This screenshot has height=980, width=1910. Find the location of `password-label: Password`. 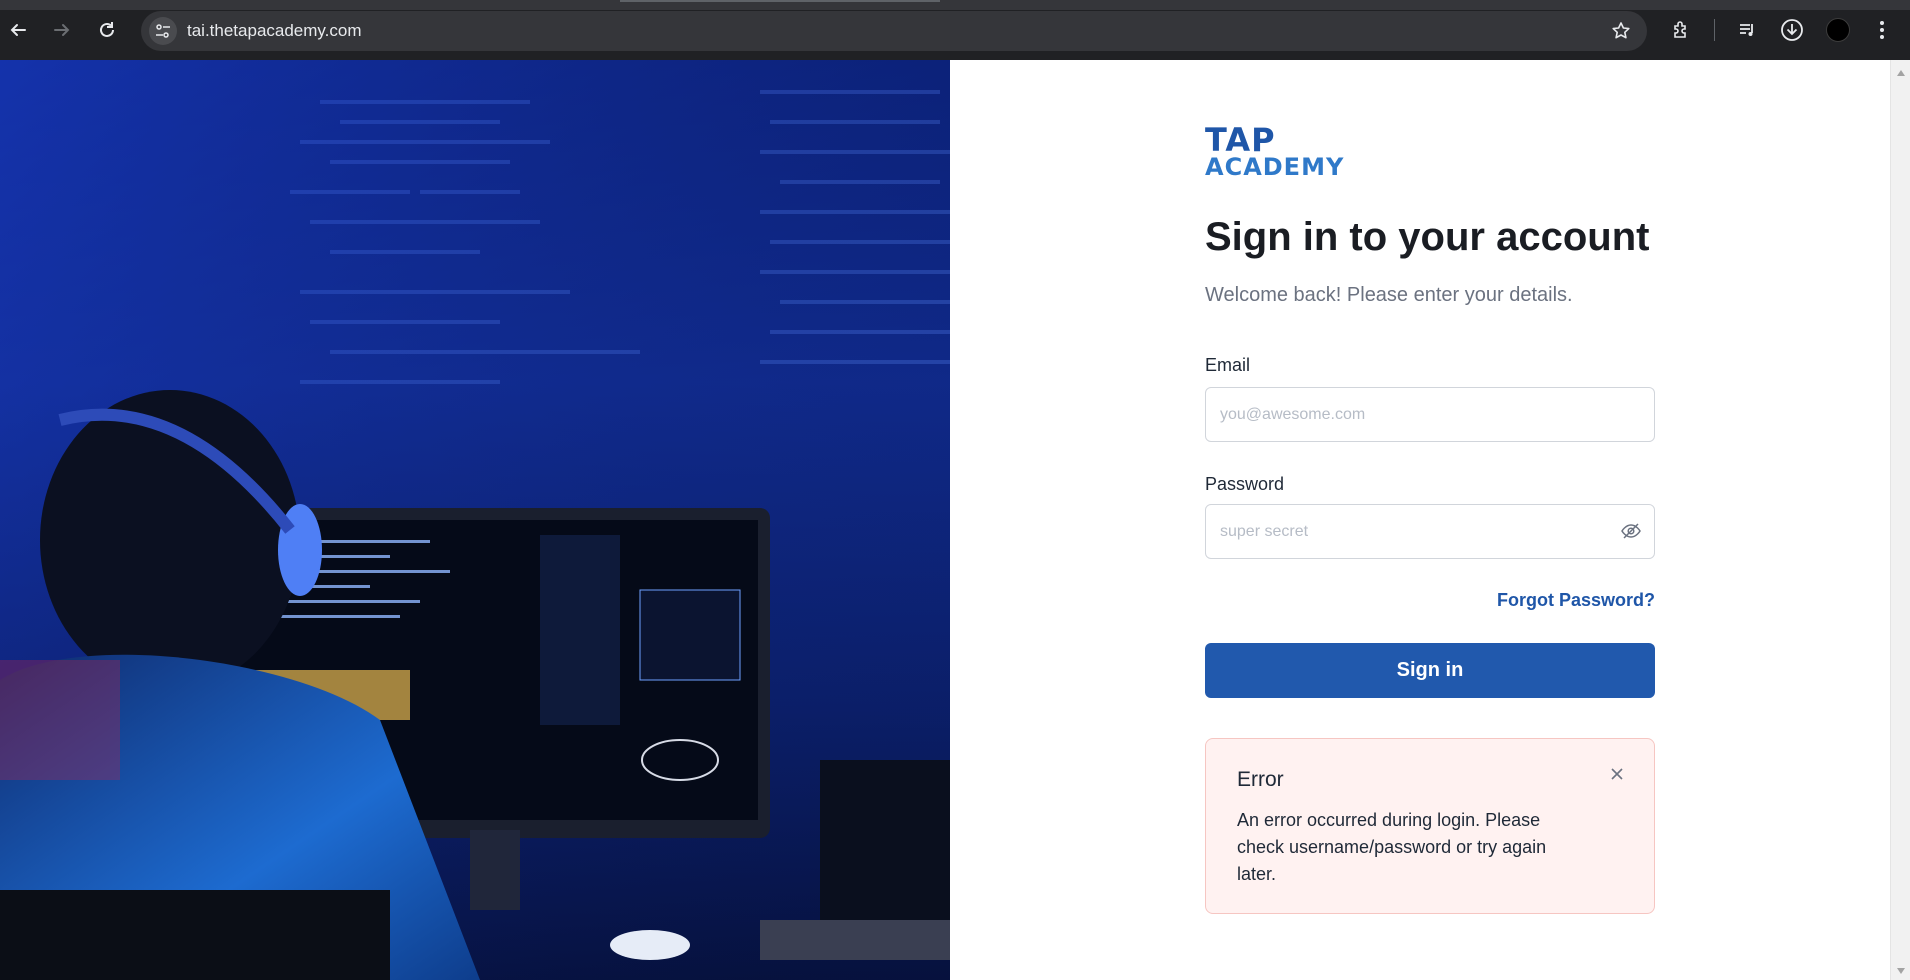

password-label: Password is located at coordinates (1245, 484).